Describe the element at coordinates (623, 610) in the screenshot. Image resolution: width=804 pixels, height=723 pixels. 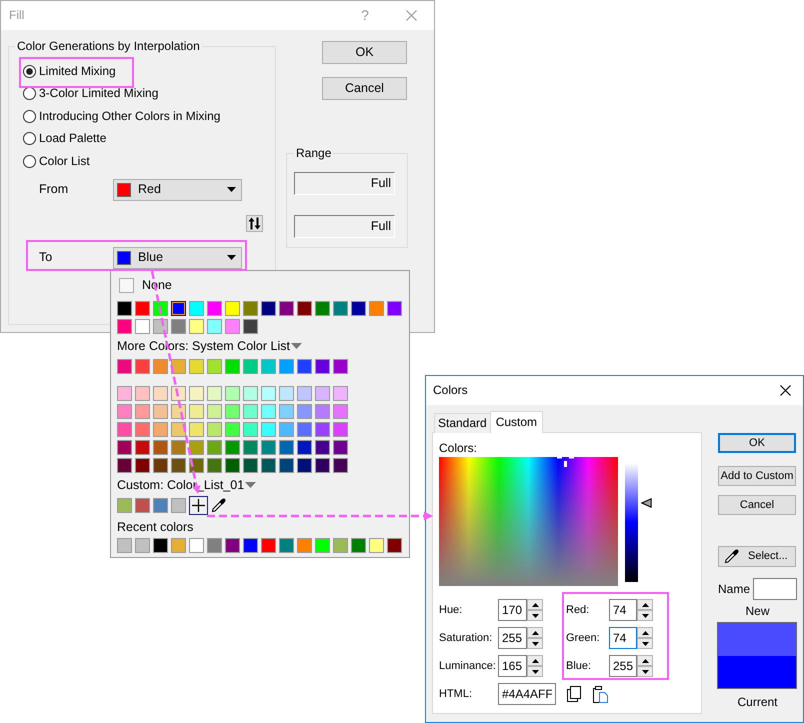
I see `number-field: 74` at that location.